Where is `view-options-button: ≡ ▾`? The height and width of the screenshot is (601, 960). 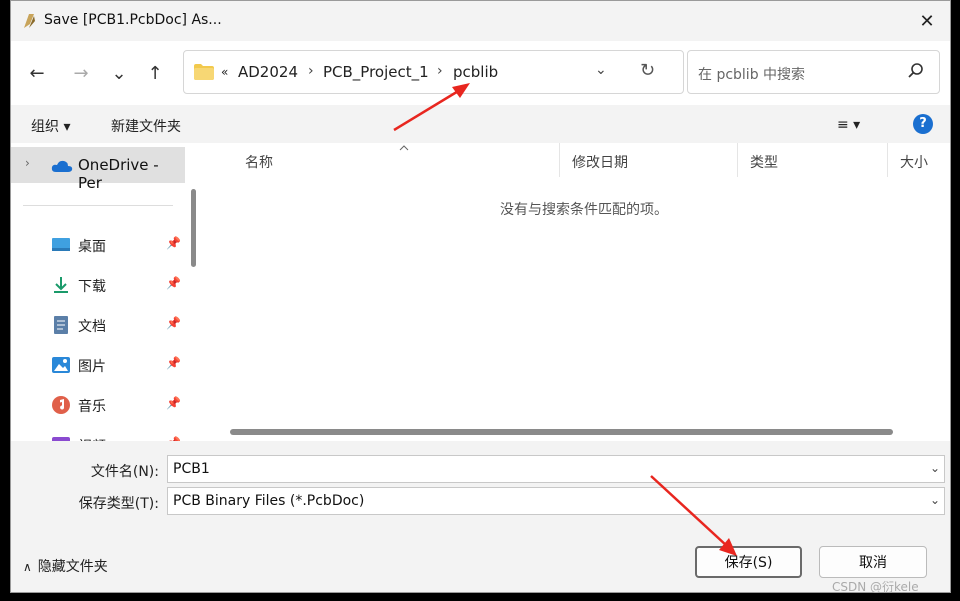 view-options-button: ≡ ▾ is located at coordinates (848, 125).